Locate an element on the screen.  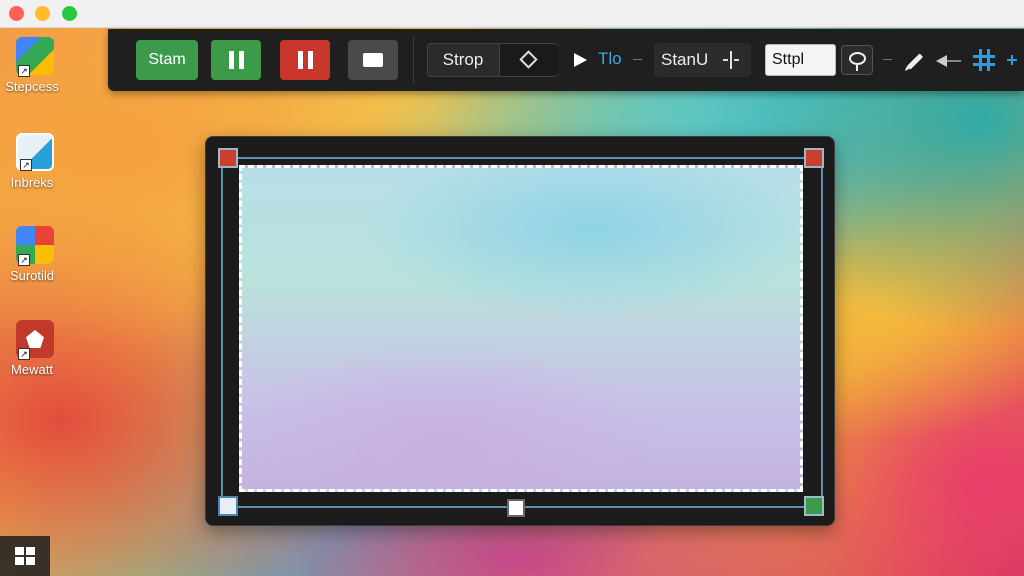
windows-logo-icon is located at coordinates (25, 556).